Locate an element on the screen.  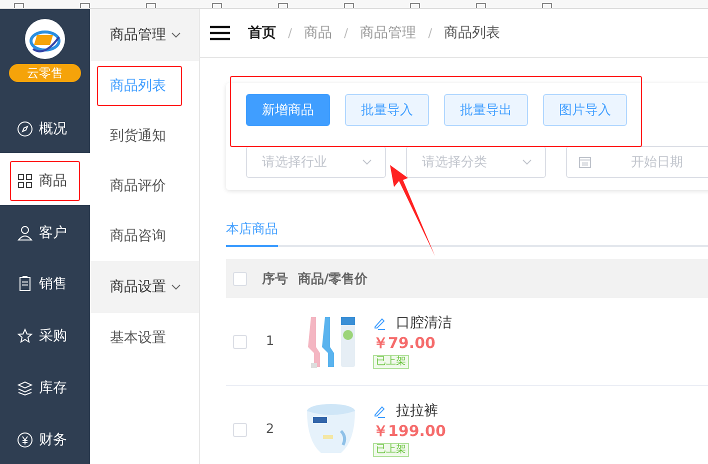
nav-item: 采购 is located at coordinates (45, 334).